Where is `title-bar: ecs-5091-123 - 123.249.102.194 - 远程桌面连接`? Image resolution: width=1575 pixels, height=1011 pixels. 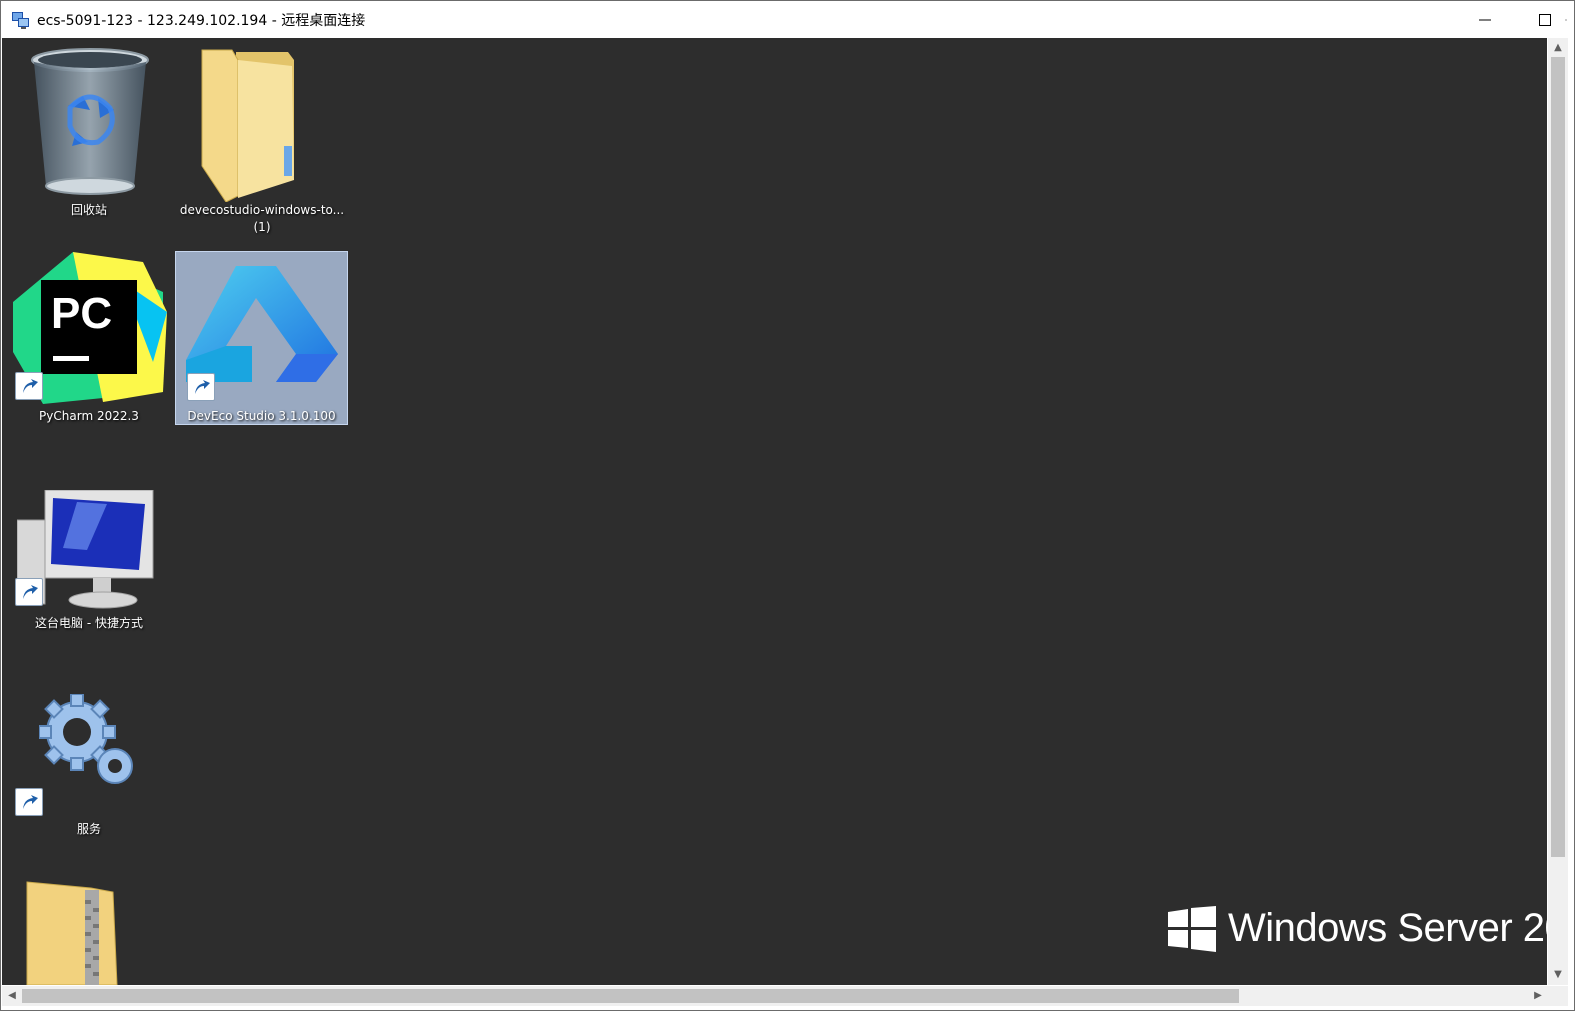 title-bar: ecs-5091-123 - 123.249.102.194 - 远程桌面连接 is located at coordinates (787, 19).